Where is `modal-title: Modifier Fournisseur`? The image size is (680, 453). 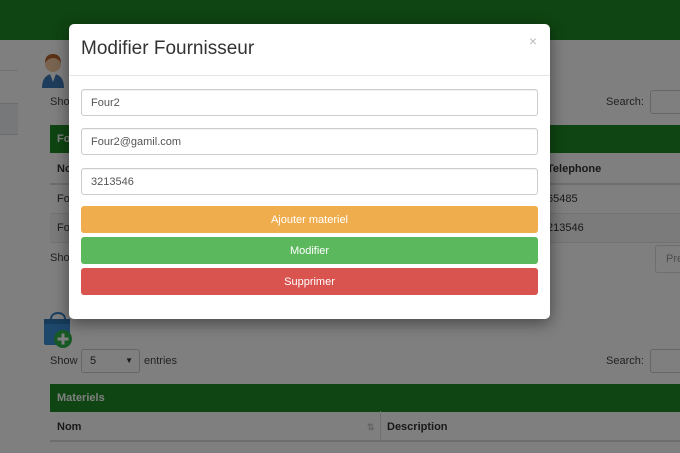
modal-title: Modifier Fournisseur is located at coordinates (168, 48).